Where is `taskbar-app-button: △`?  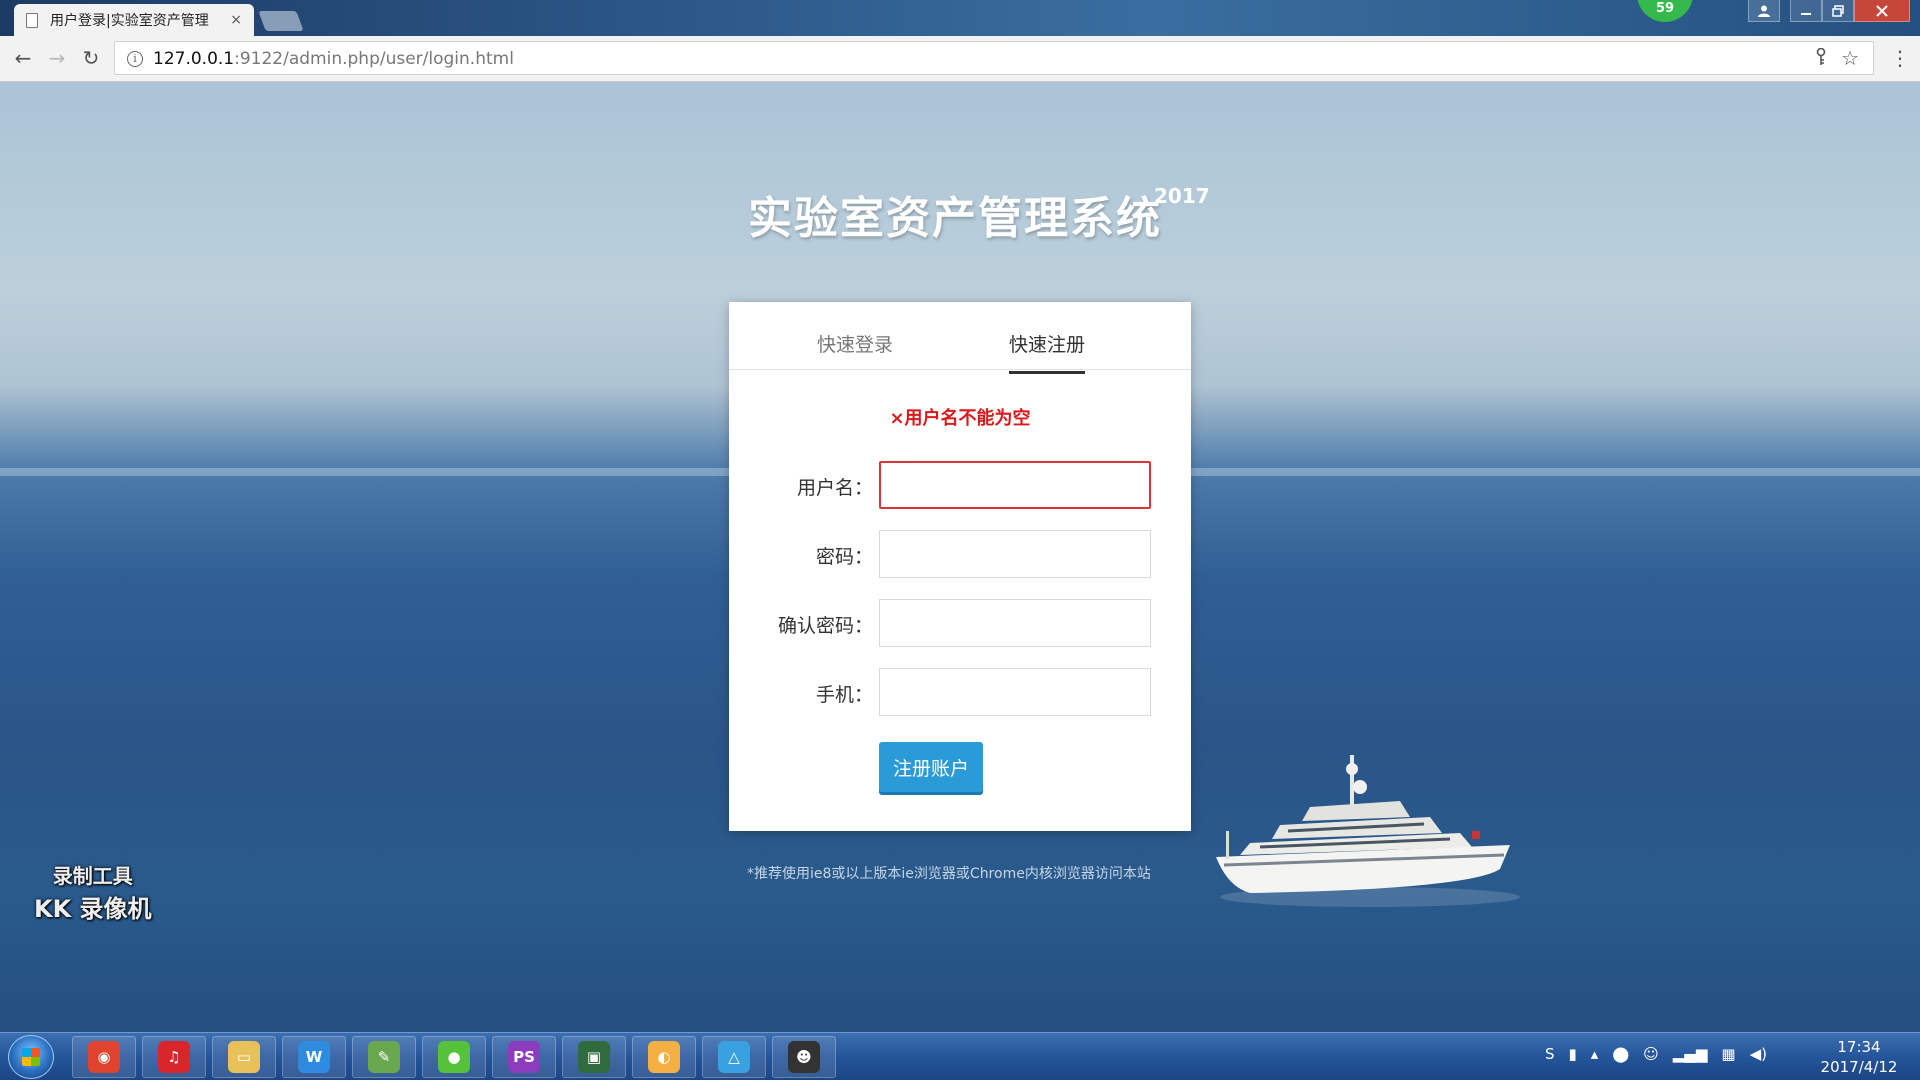
taskbar-app-button: △ is located at coordinates (734, 1057).